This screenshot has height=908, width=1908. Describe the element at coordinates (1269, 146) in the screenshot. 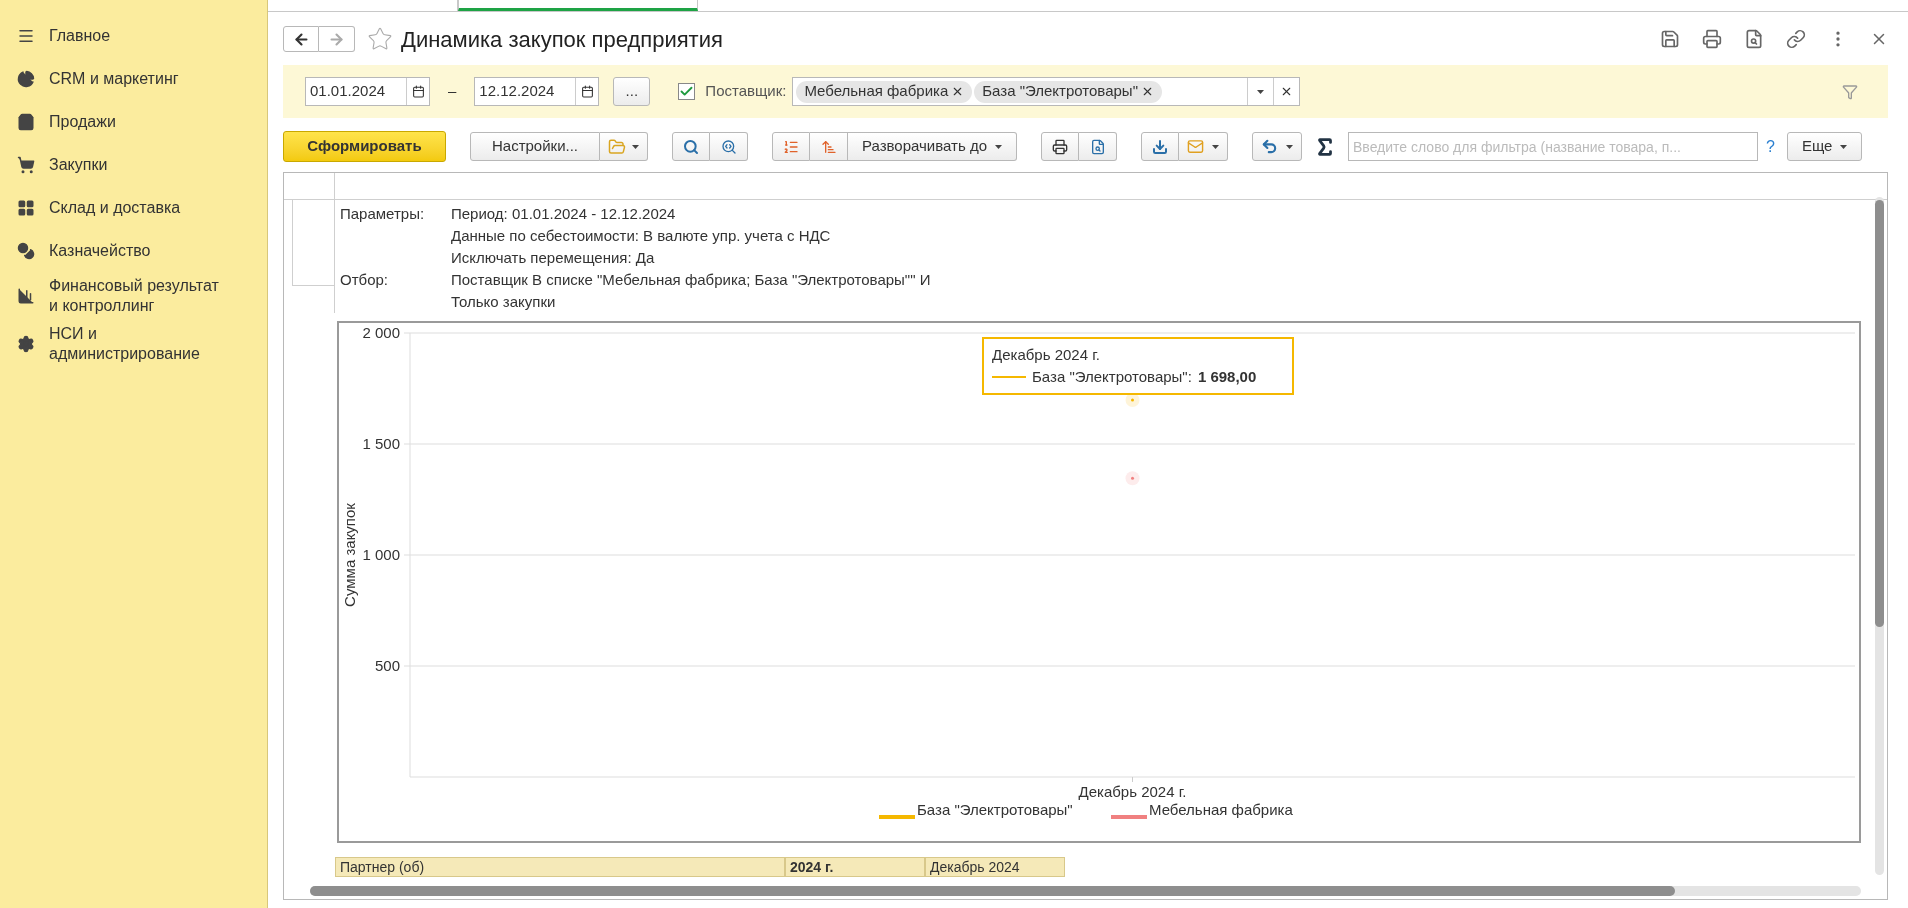

I see `return-arrow-icon` at that location.